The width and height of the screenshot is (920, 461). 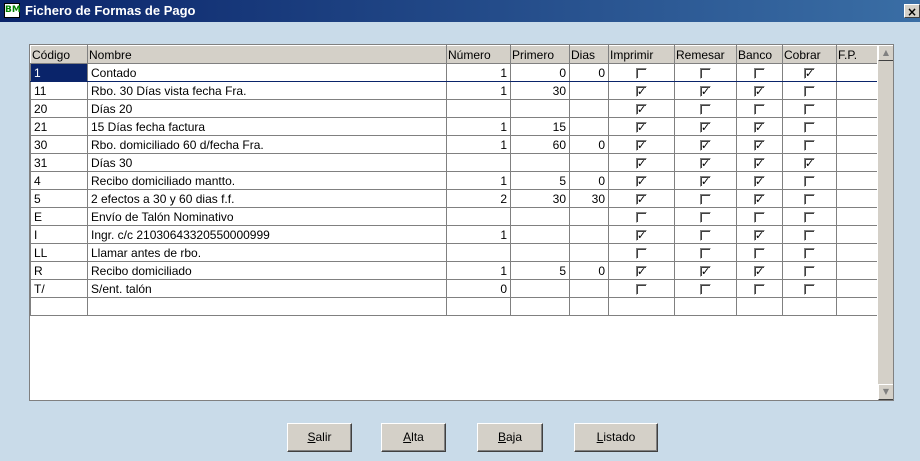 What do you see at coordinates (589, 198) in the screenshot?
I see `cell-dias: 30` at bounding box center [589, 198].